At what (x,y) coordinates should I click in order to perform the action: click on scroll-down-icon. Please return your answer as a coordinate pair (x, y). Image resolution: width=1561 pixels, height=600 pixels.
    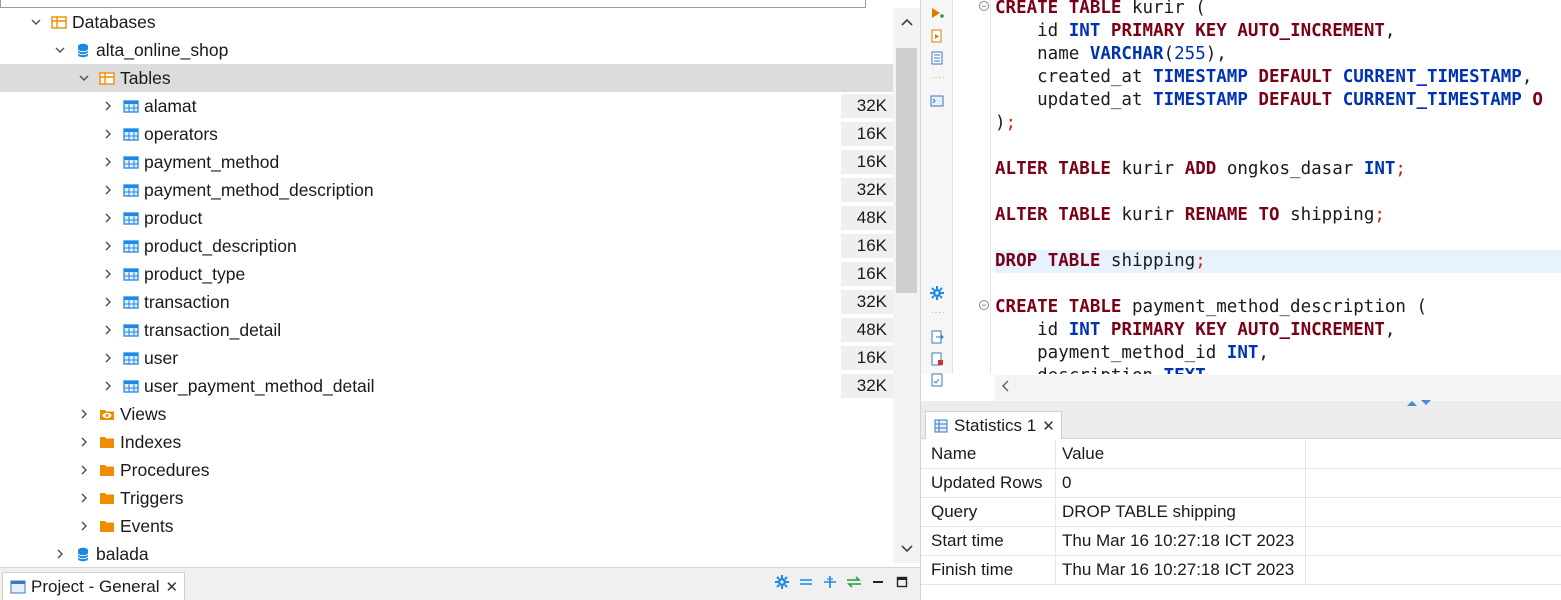
    Looking at the image, I should click on (906, 549).